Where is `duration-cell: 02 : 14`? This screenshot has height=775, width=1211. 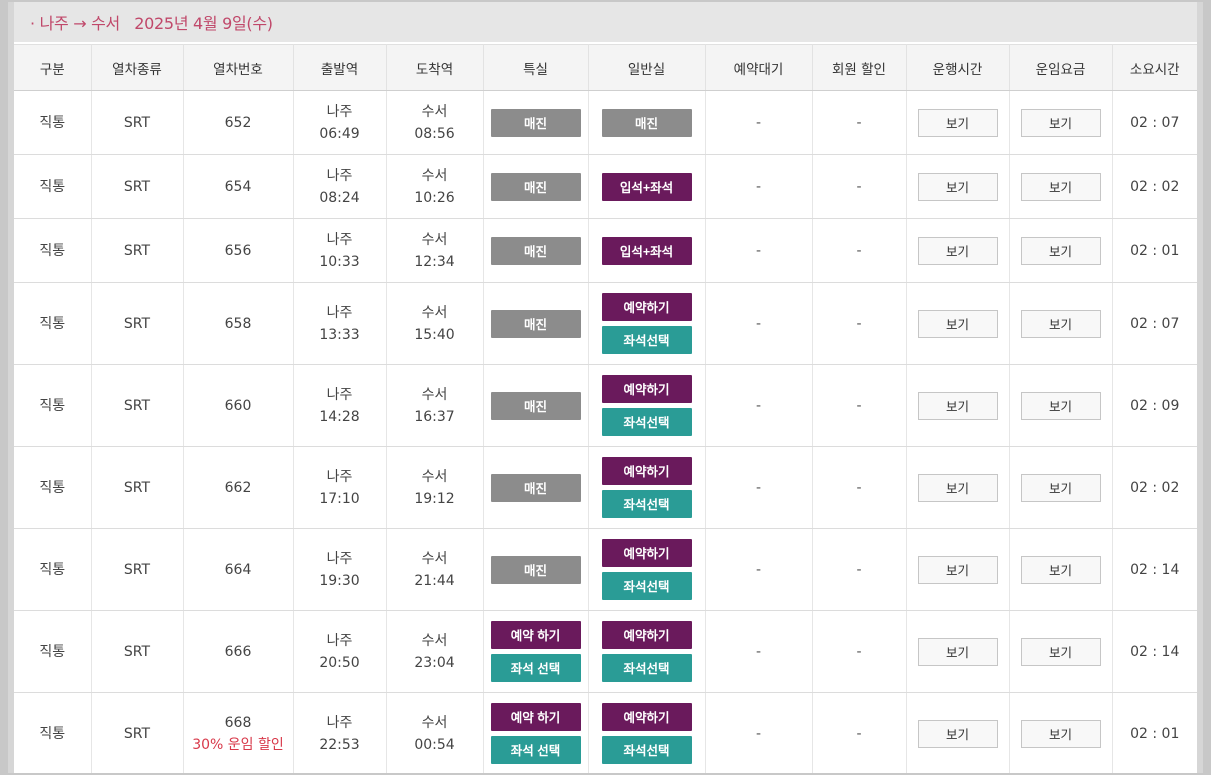 duration-cell: 02 : 14 is located at coordinates (1154, 569).